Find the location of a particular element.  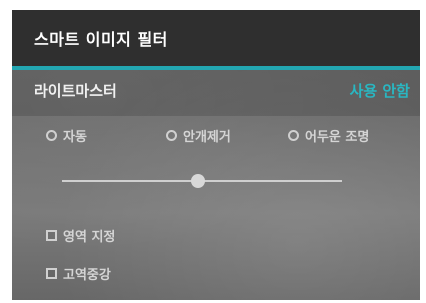

radio-auto: 자동 is located at coordinates (66, 135).